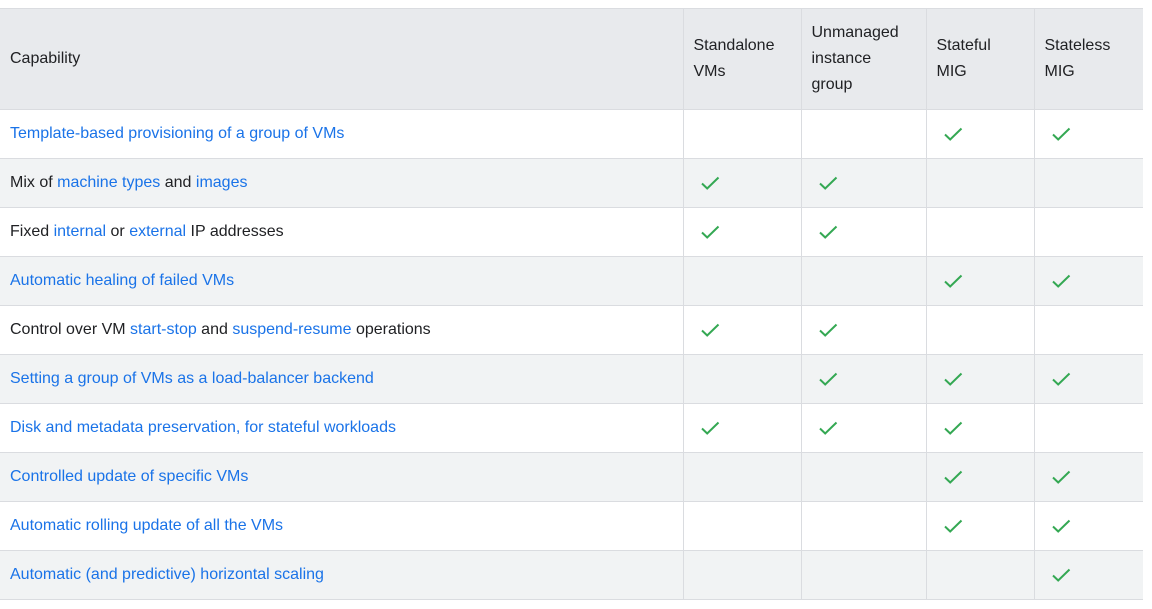 The height and width of the screenshot is (609, 1152). What do you see at coordinates (342, 59) in the screenshot?
I see `header-capability: Capability` at bounding box center [342, 59].